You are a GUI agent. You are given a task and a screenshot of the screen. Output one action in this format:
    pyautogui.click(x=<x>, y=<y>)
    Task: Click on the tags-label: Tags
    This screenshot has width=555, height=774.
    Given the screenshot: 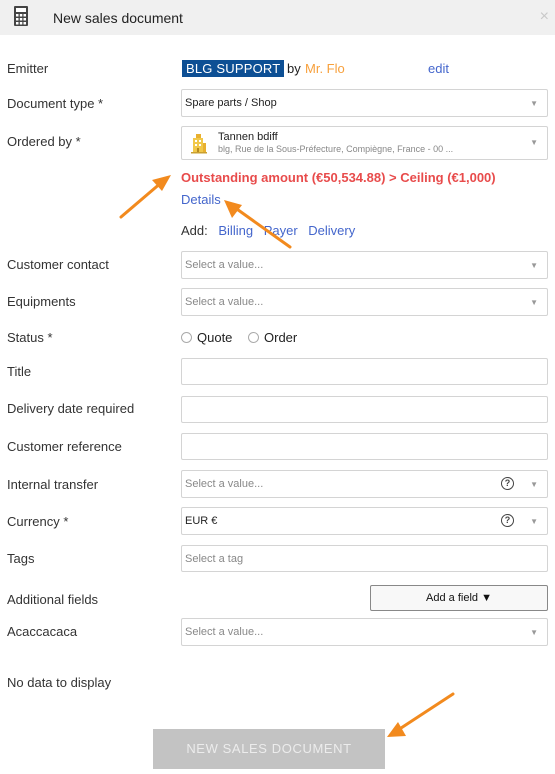 What is the action you would take?
    pyautogui.click(x=21, y=558)
    